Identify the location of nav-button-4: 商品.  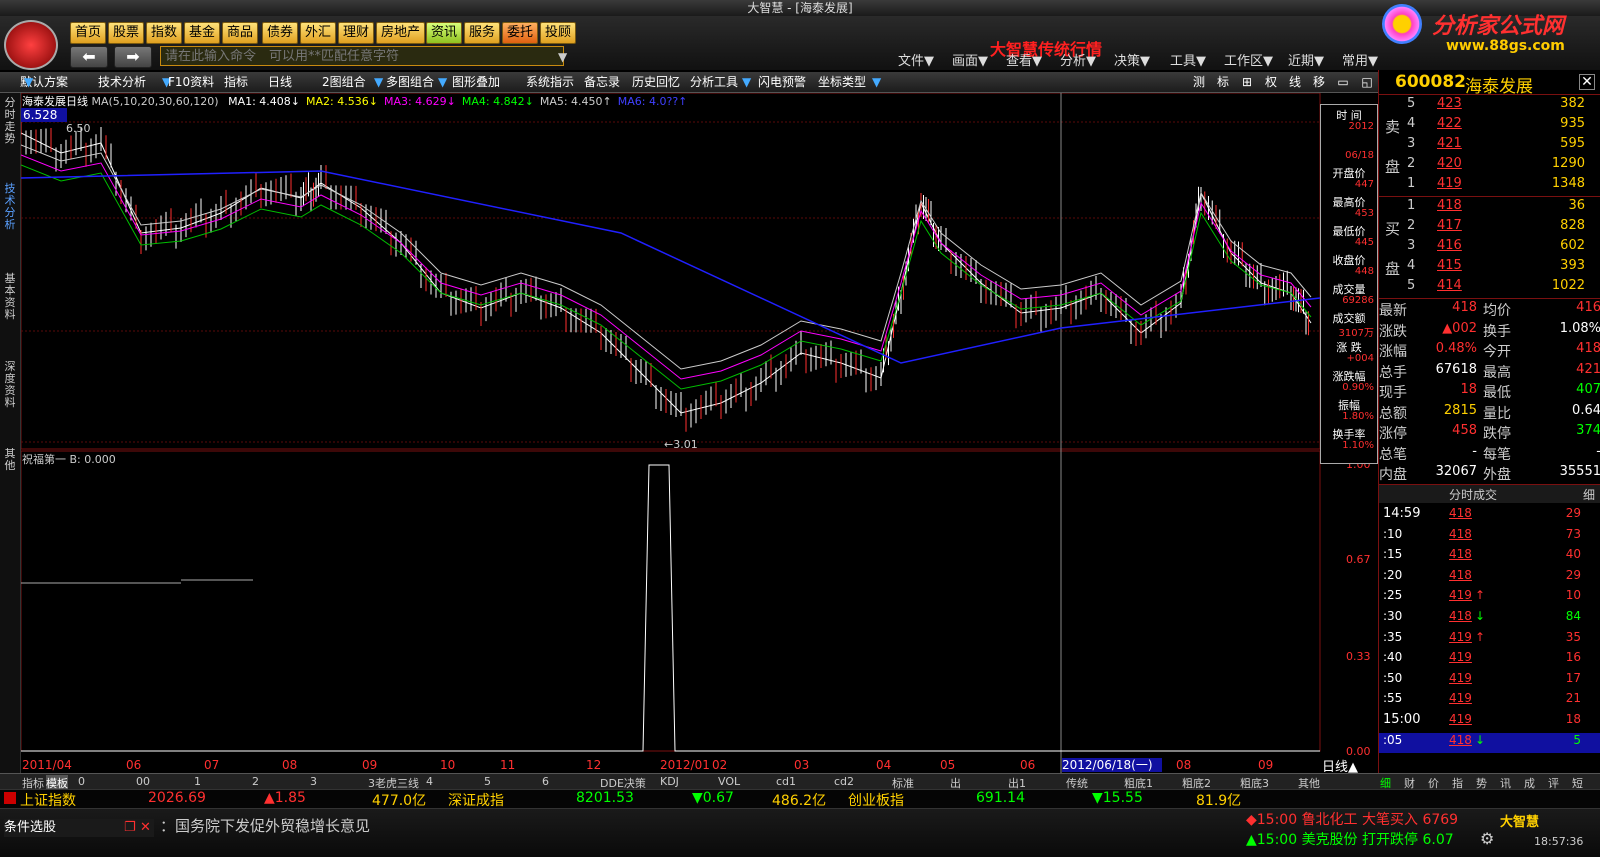
(240, 33).